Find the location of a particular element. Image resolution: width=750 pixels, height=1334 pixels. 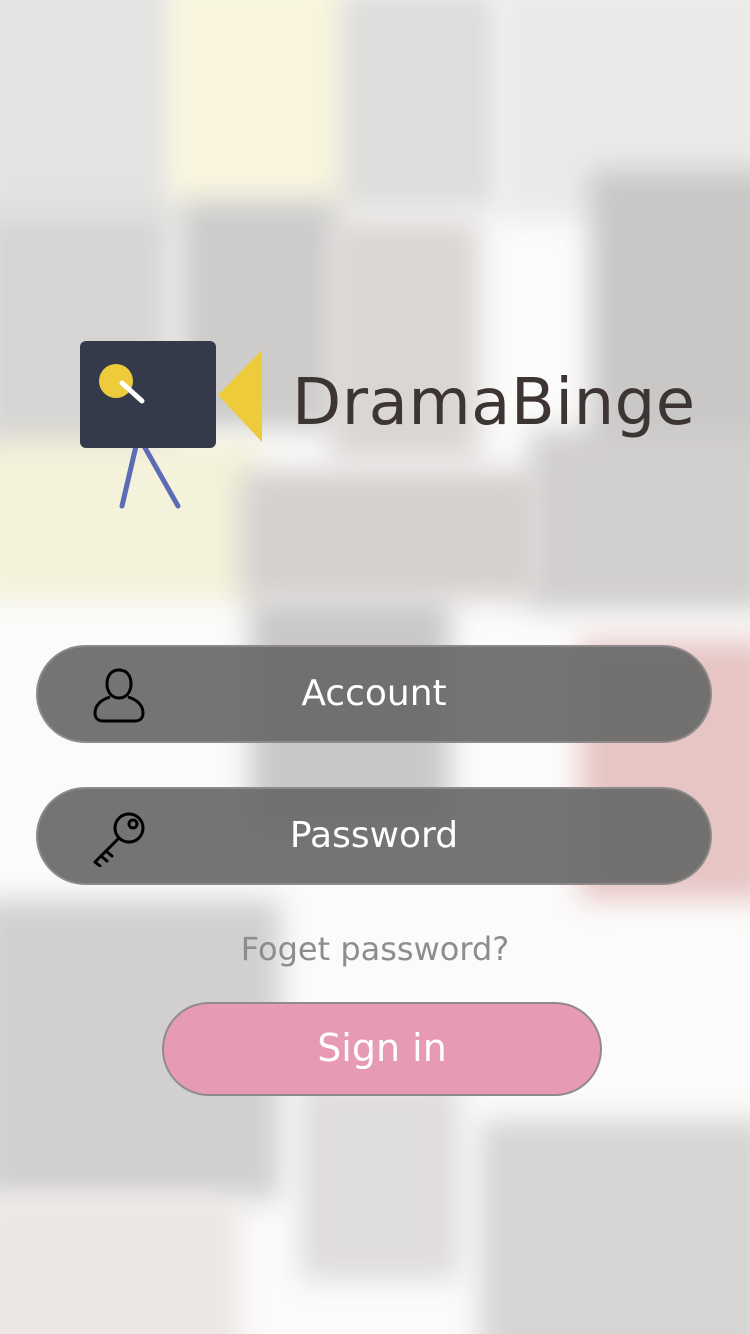

video-camera-logo-icon is located at coordinates (171, 425).